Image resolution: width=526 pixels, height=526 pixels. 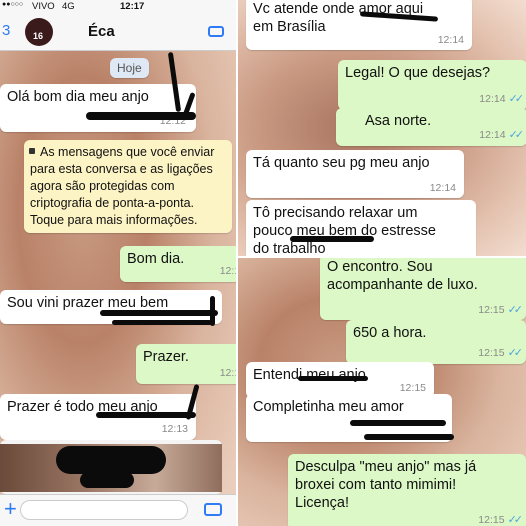 What do you see at coordinates (213, 509) in the screenshot?
I see `camera-icon` at bounding box center [213, 509].